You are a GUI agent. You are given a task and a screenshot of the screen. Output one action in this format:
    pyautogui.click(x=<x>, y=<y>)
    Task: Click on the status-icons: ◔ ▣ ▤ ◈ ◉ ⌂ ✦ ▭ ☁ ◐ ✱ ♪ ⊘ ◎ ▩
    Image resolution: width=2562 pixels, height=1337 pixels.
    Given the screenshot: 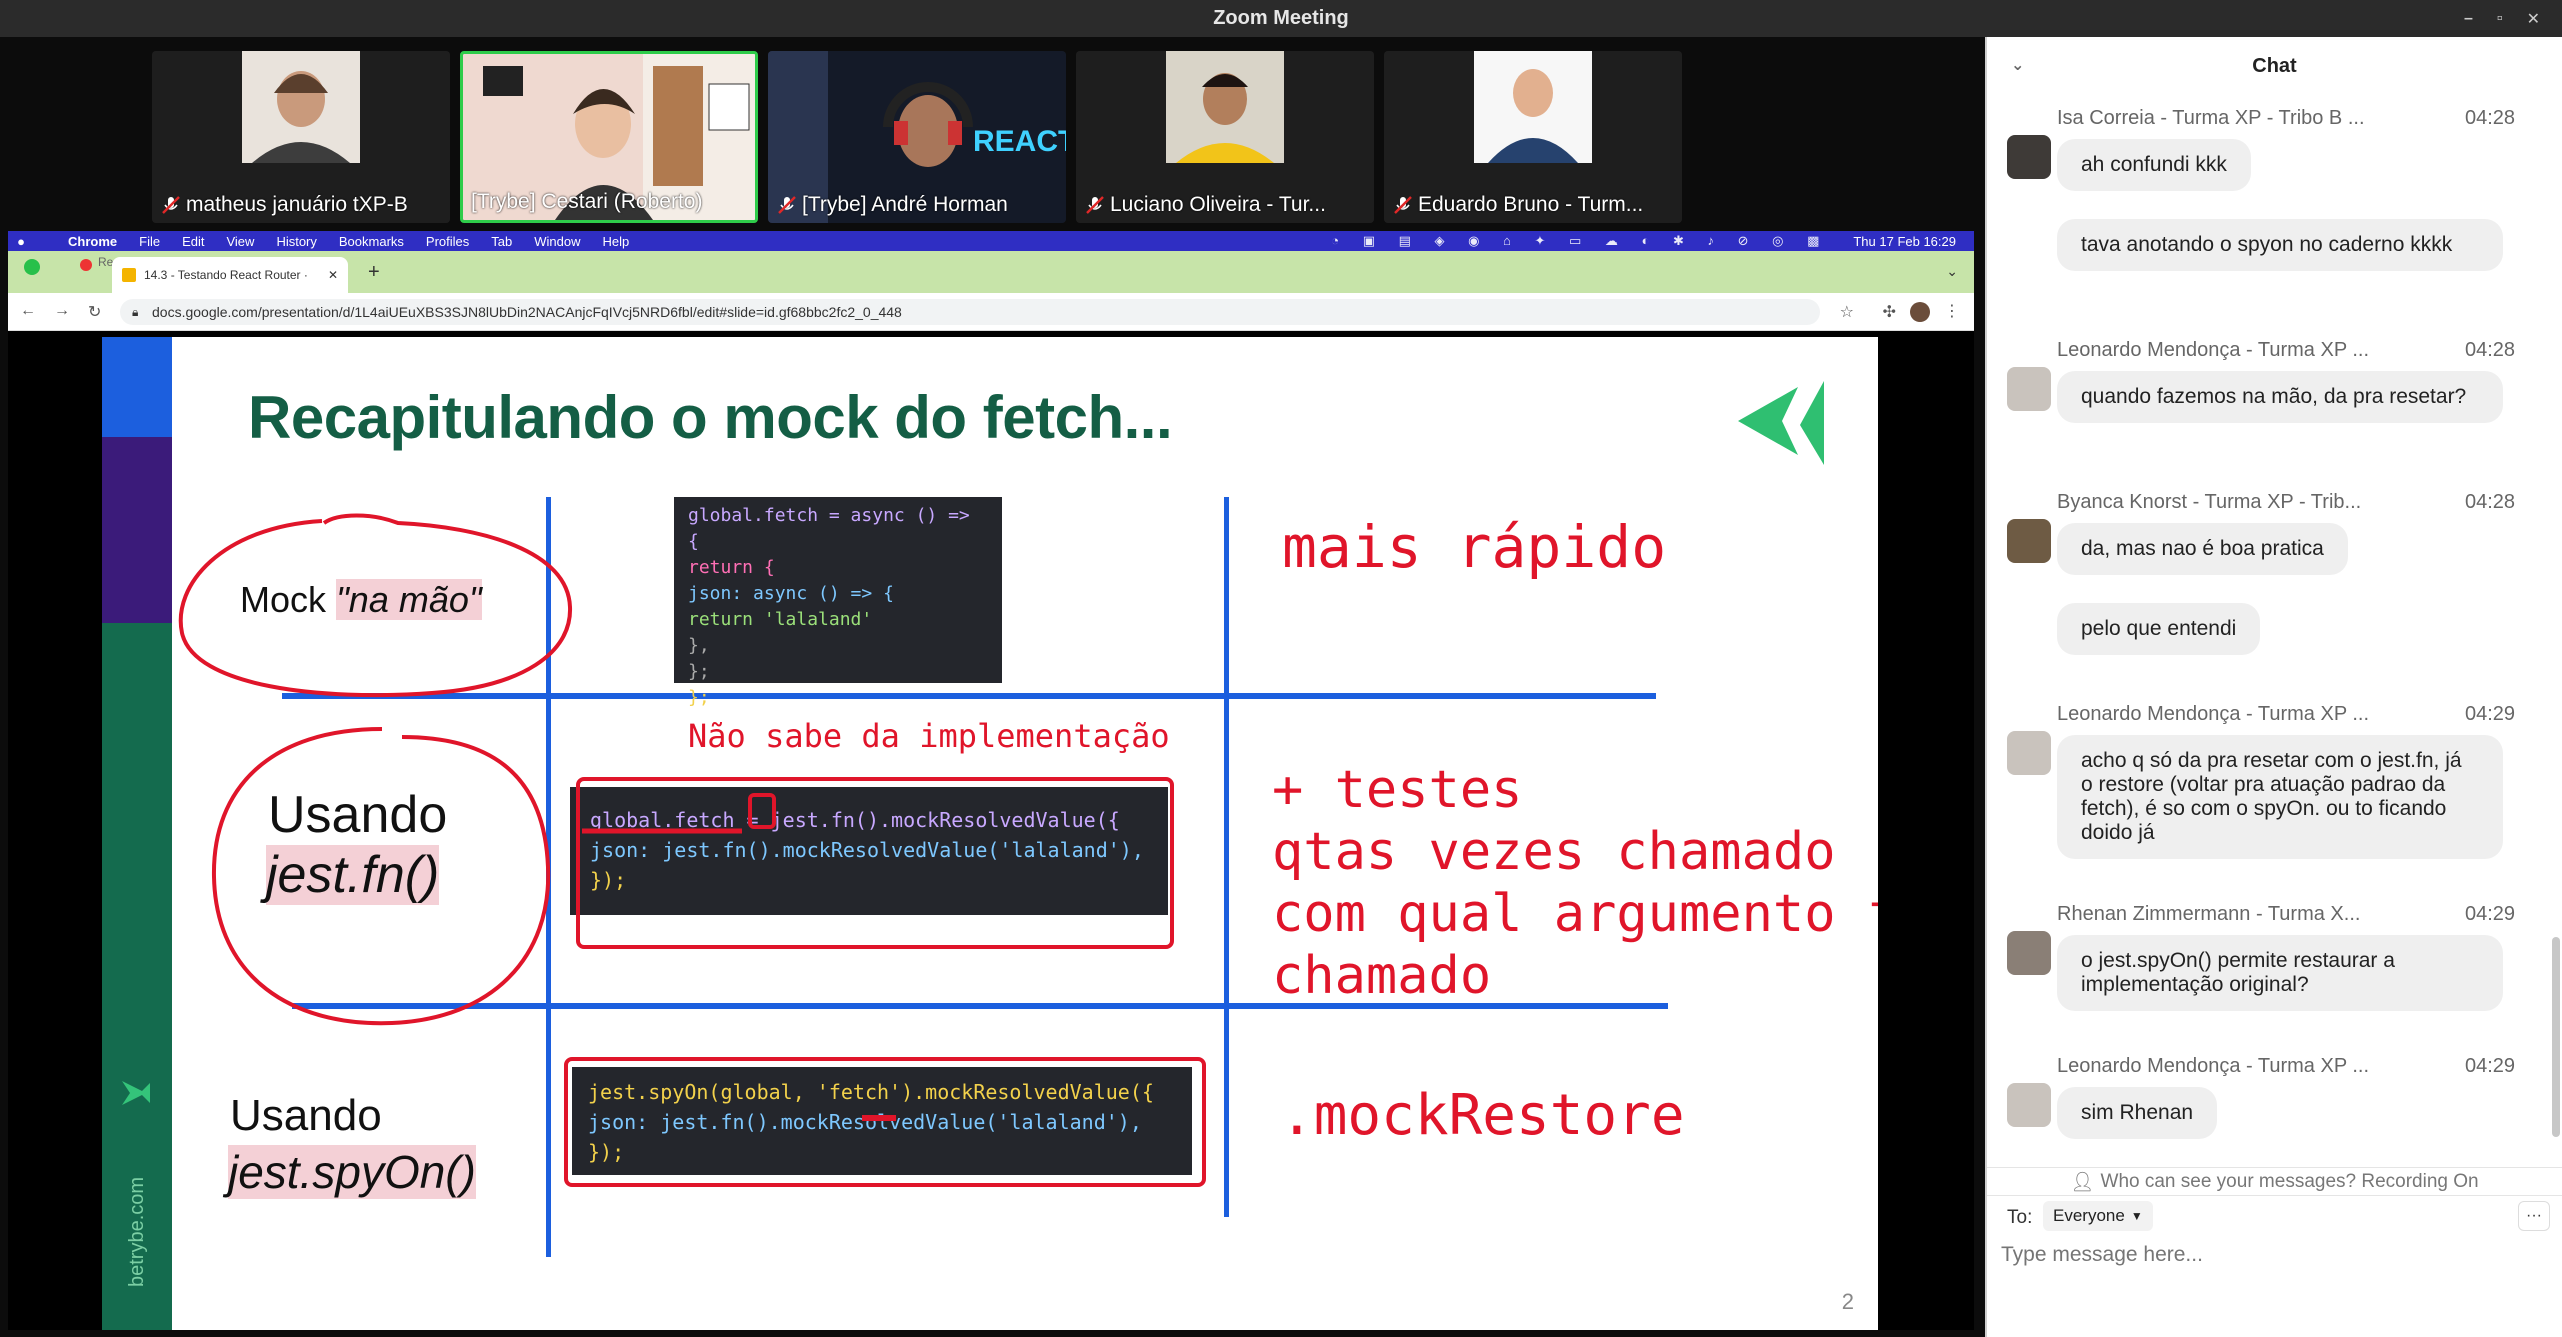 What is the action you would take?
    pyautogui.click(x=1580, y=240)
    